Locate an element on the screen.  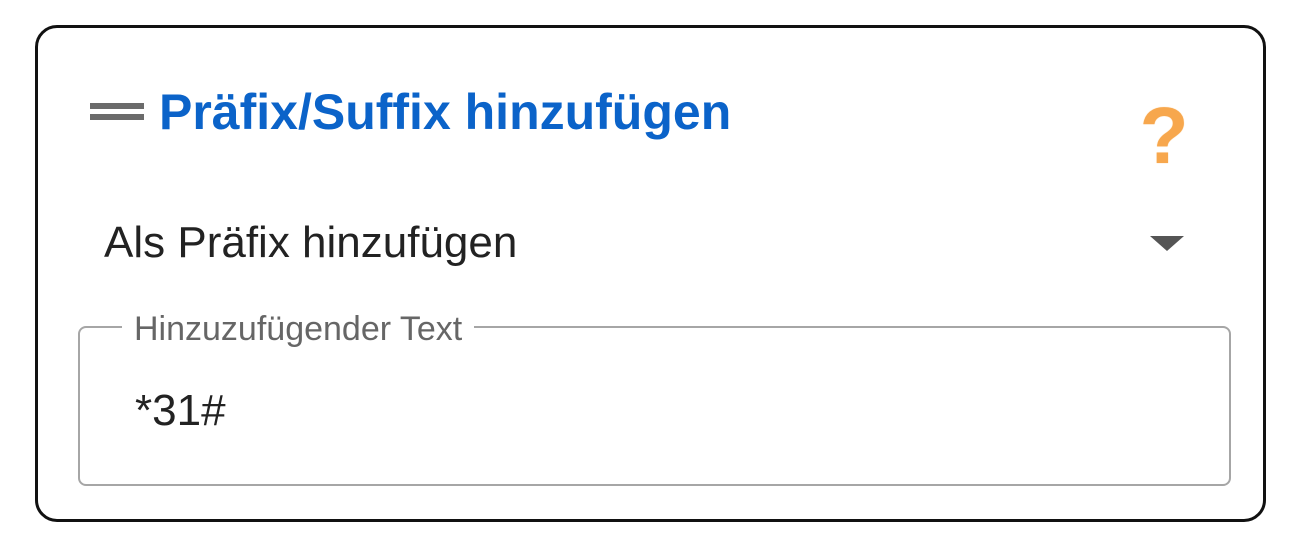
caret-down-icon is located at coordinates (1167, 243).